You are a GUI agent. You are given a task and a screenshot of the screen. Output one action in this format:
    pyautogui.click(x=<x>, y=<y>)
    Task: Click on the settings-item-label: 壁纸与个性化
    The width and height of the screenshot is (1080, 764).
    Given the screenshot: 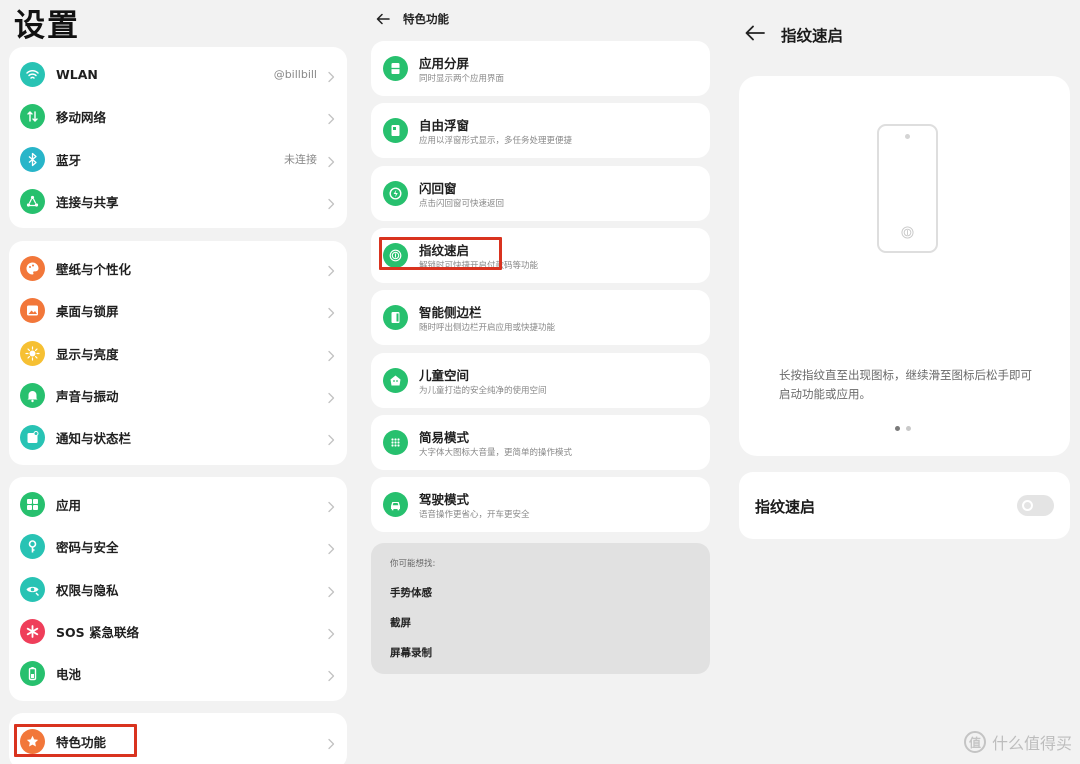 What is the action you would take?
    pyautogui.click(x=94, y=269)
    